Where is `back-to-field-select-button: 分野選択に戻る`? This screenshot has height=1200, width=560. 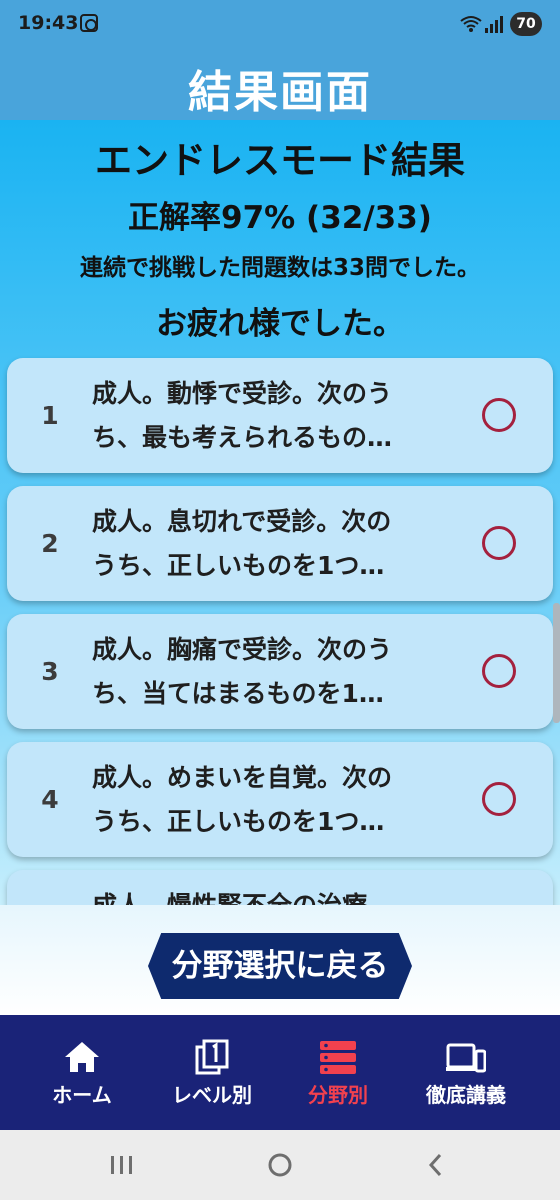
back-to-field-select-button: 分野選択に戻る is located at coordinates (280, 966).